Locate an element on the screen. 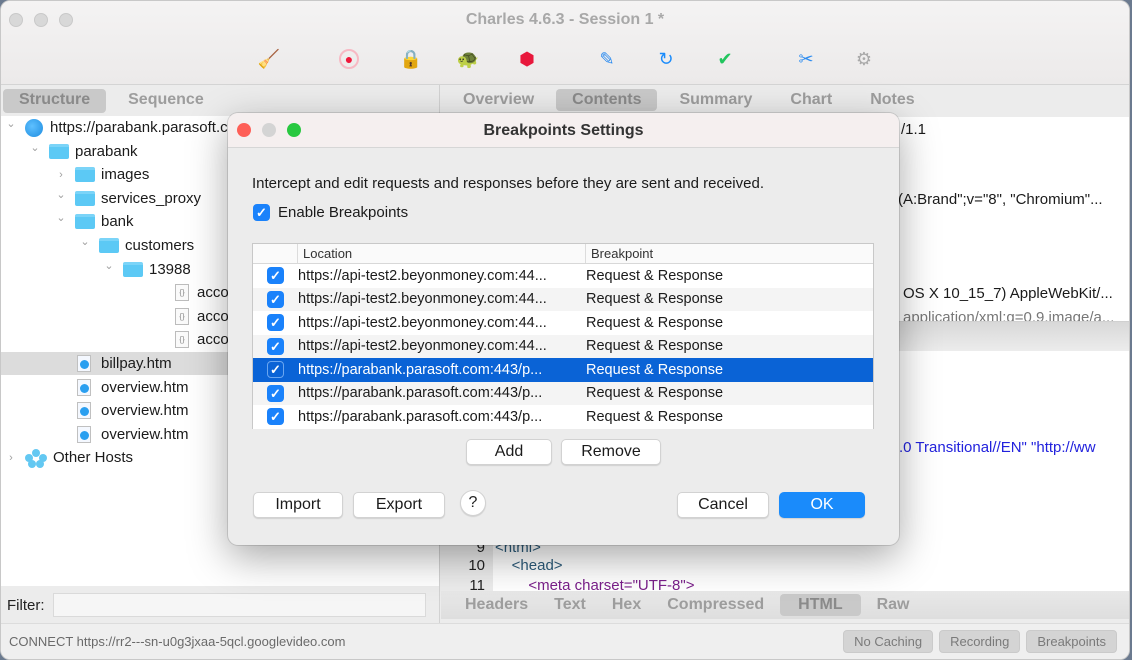 This screenshot has width=1132, height=660. tree-item-label: billpay.htm is located at coordinates (136, 363).